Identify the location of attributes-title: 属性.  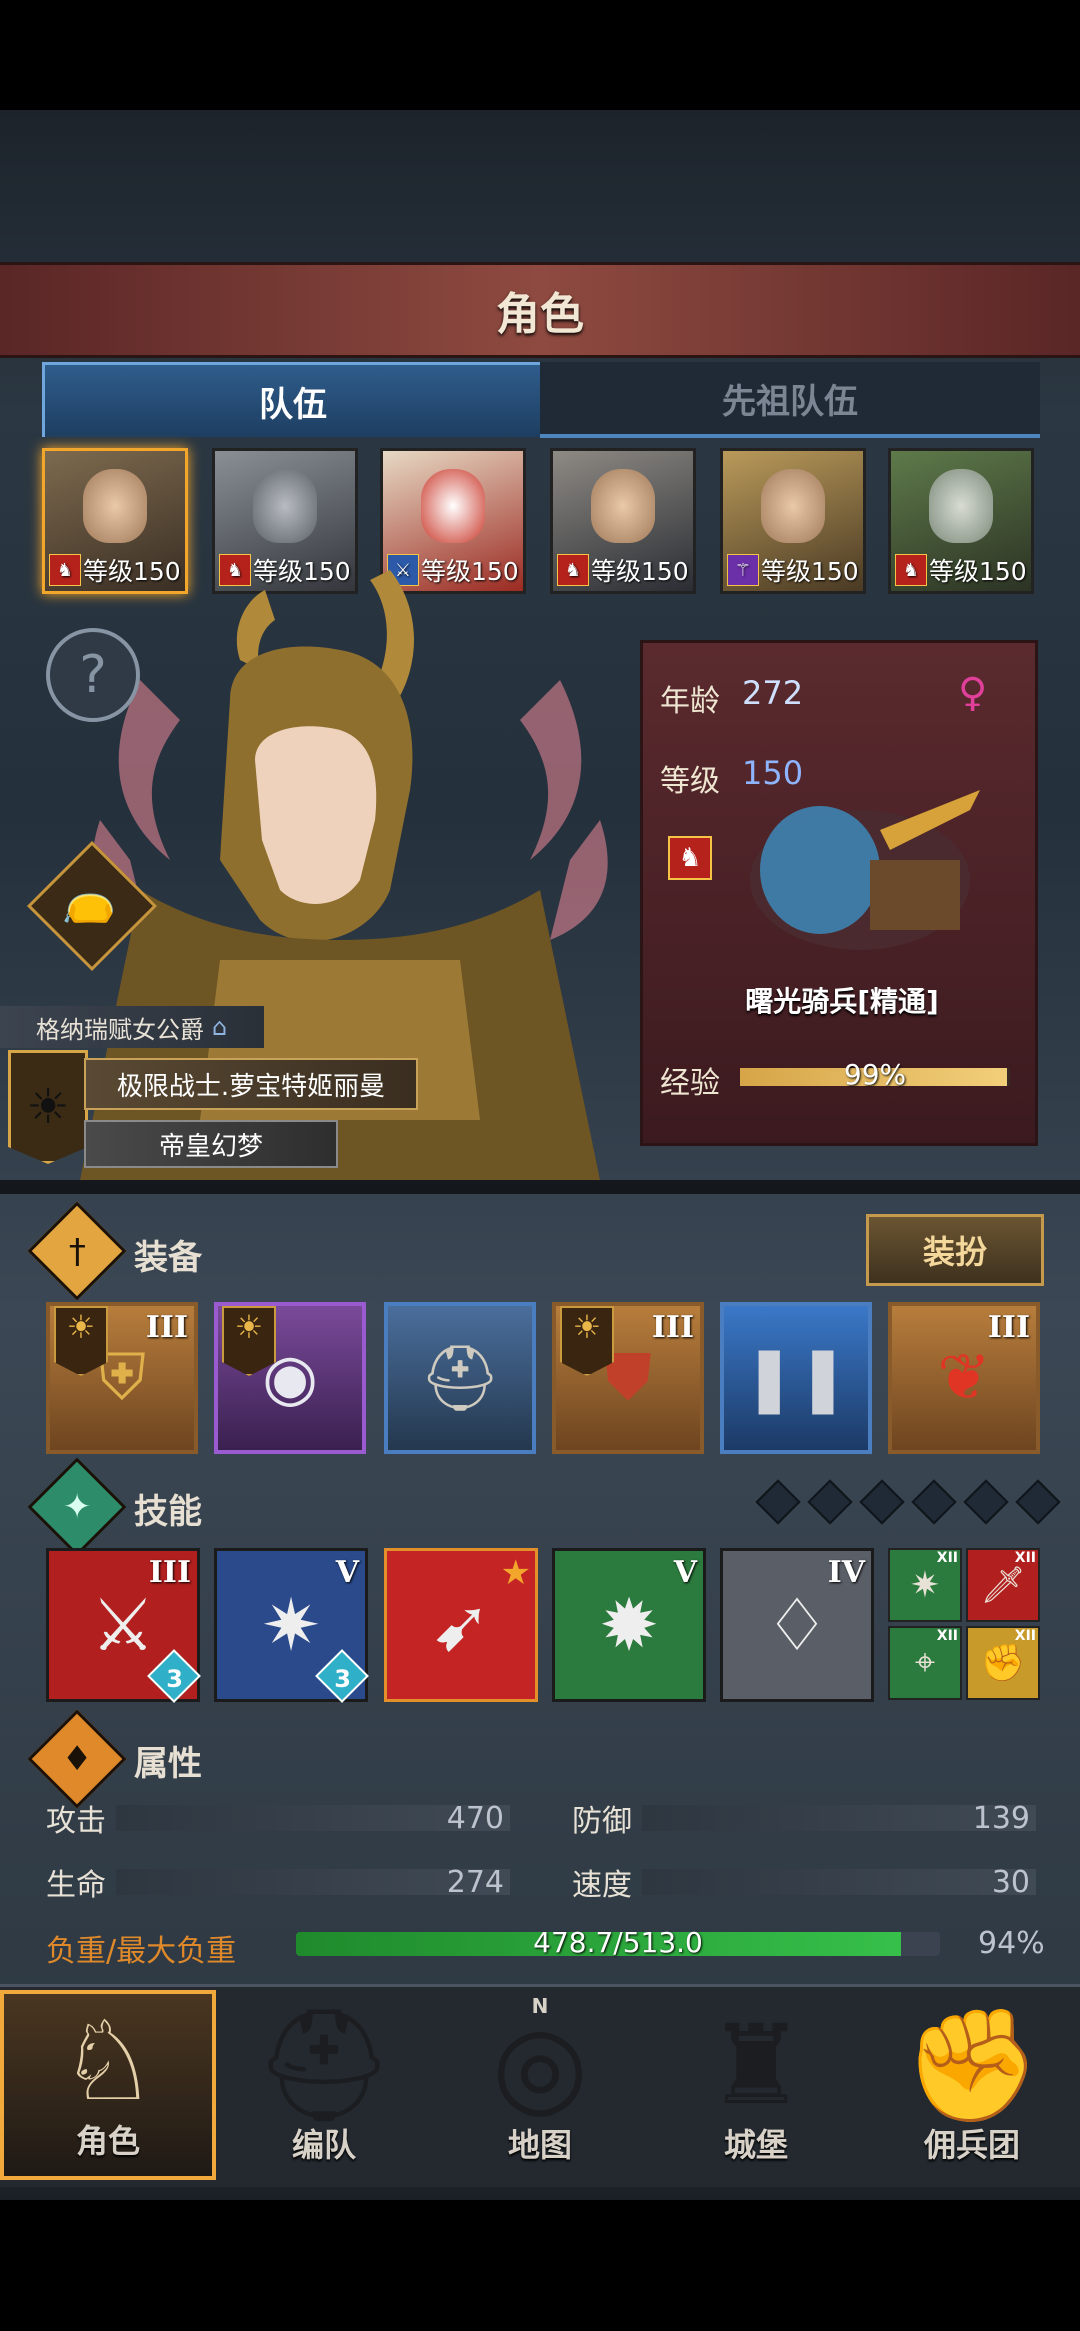
(168, 1764).